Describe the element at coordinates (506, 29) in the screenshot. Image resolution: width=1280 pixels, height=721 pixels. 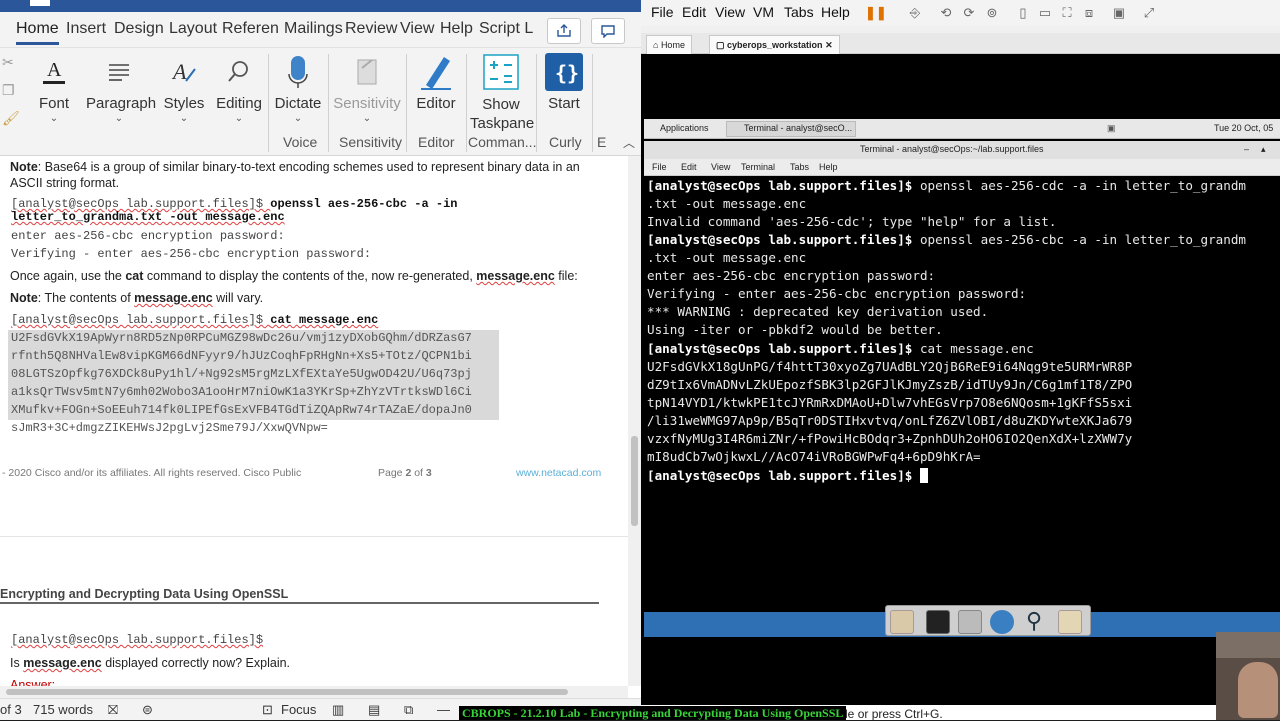
I see `tab-script-lab: Script La` at that location.